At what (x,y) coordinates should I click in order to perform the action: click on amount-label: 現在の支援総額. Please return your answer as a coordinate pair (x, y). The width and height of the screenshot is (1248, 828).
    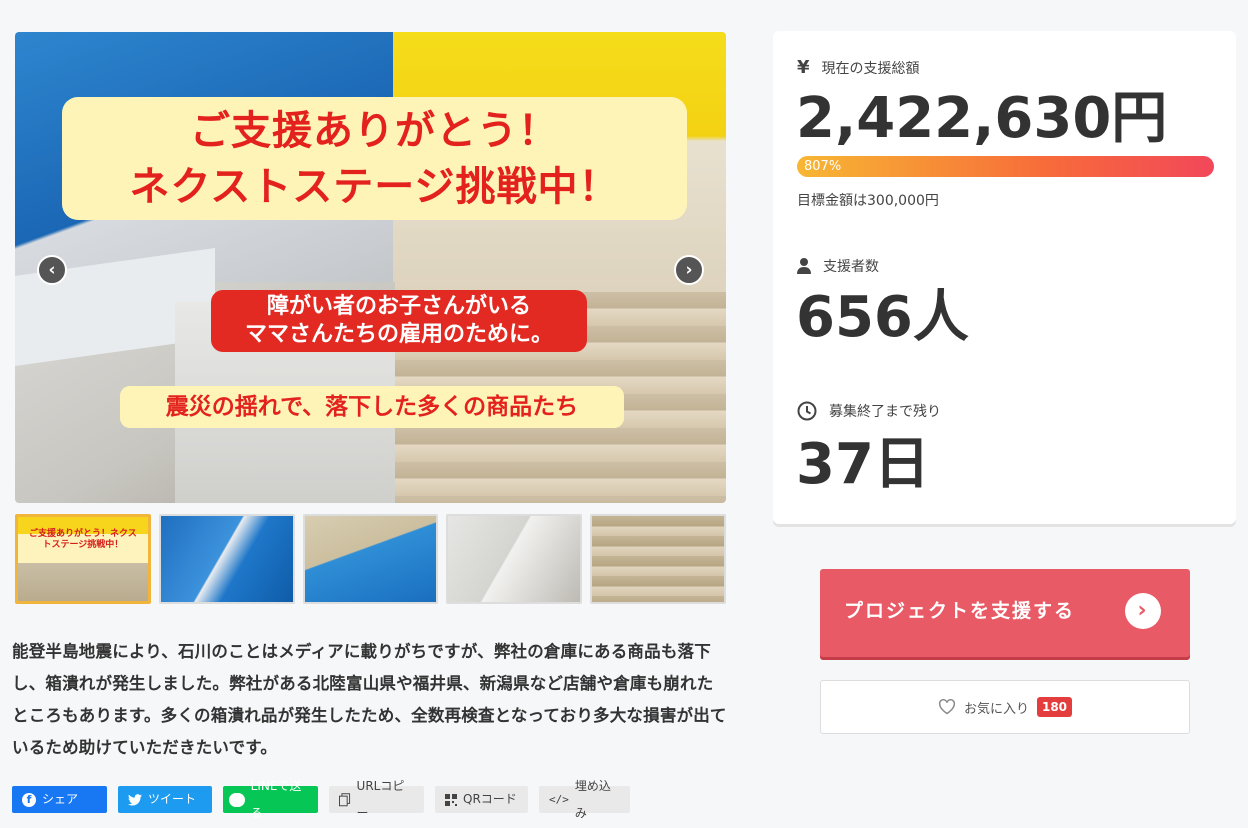
    Looking at the image, I should click on (870, 68).